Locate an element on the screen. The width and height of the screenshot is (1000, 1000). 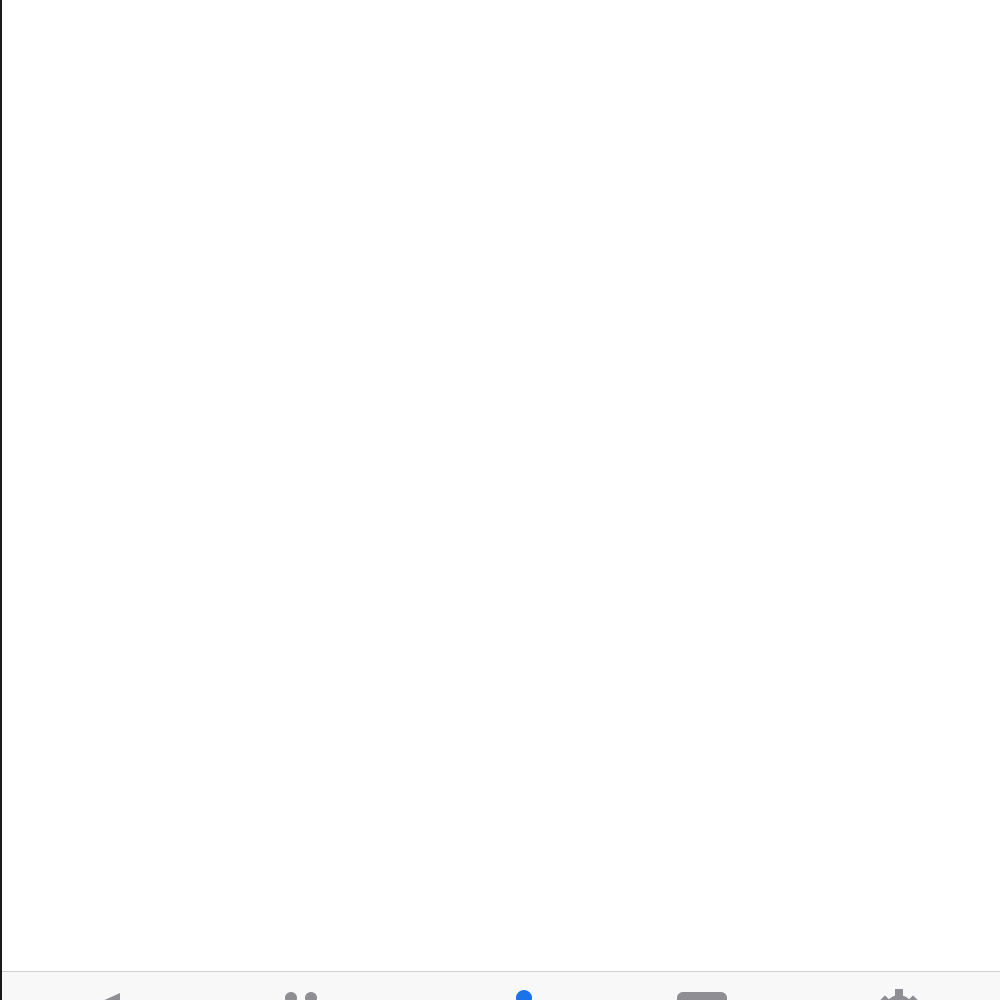
settings-gear-icon is located at coordinates (899, 994).